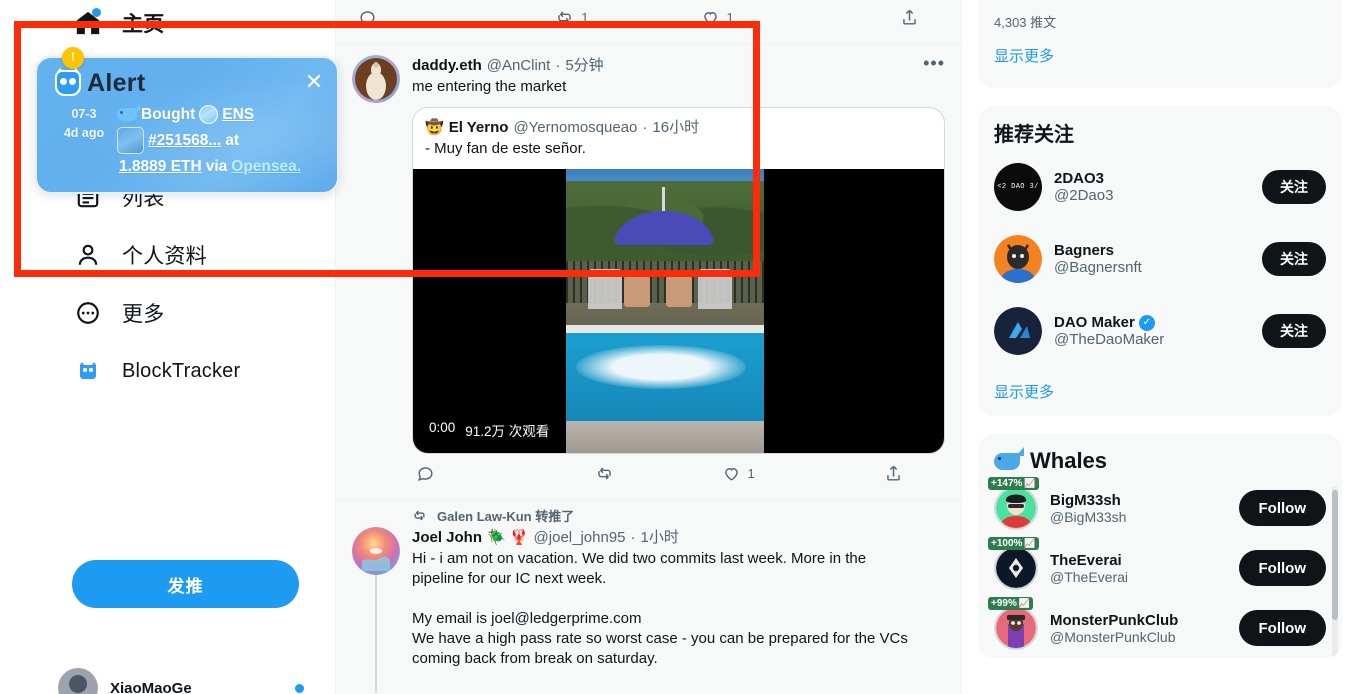 The image size is (1358, 694). I want to click on trends-panel: 4,303 推文 显示更多, so click(1160, 44).